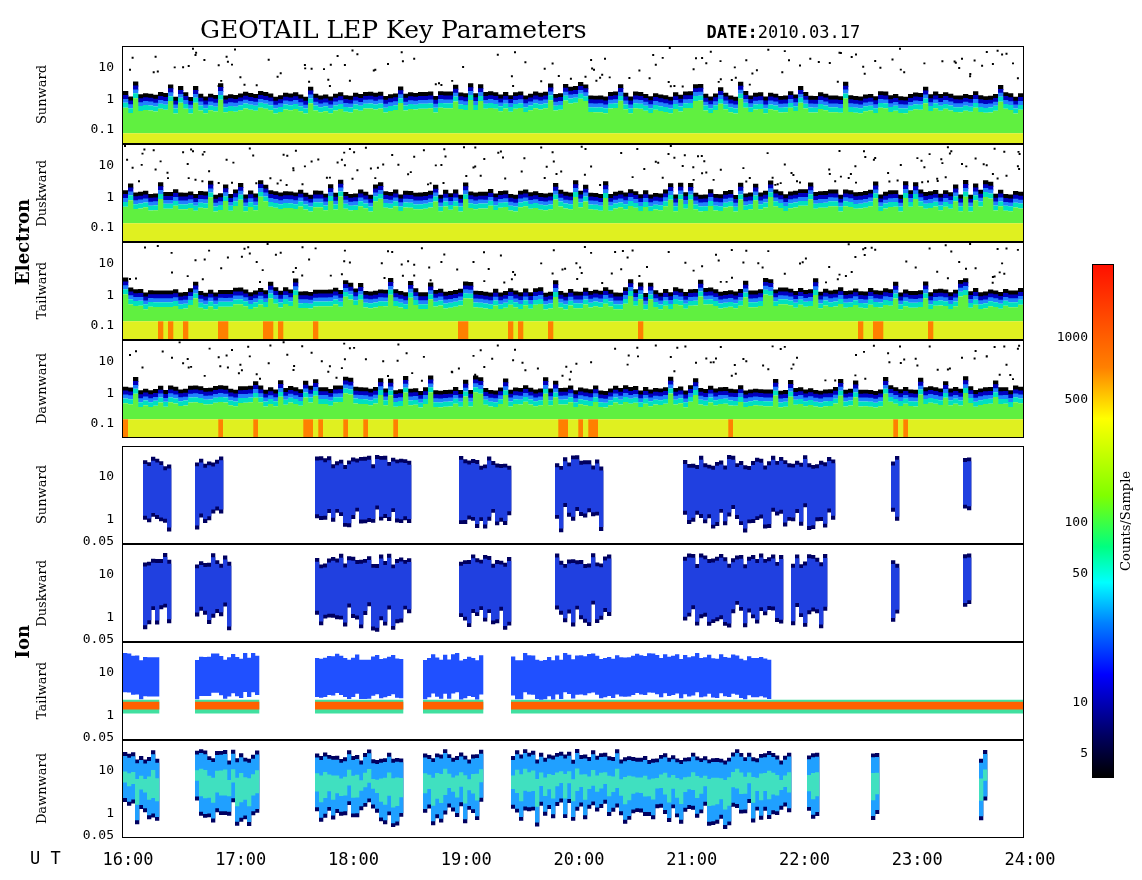 This screenshot has height=880, width=1142. What do you see at coordinates (1030, 859) in the screenshot?
I see `time-tick-label: 24:00` at bounding box center [1030, 859].